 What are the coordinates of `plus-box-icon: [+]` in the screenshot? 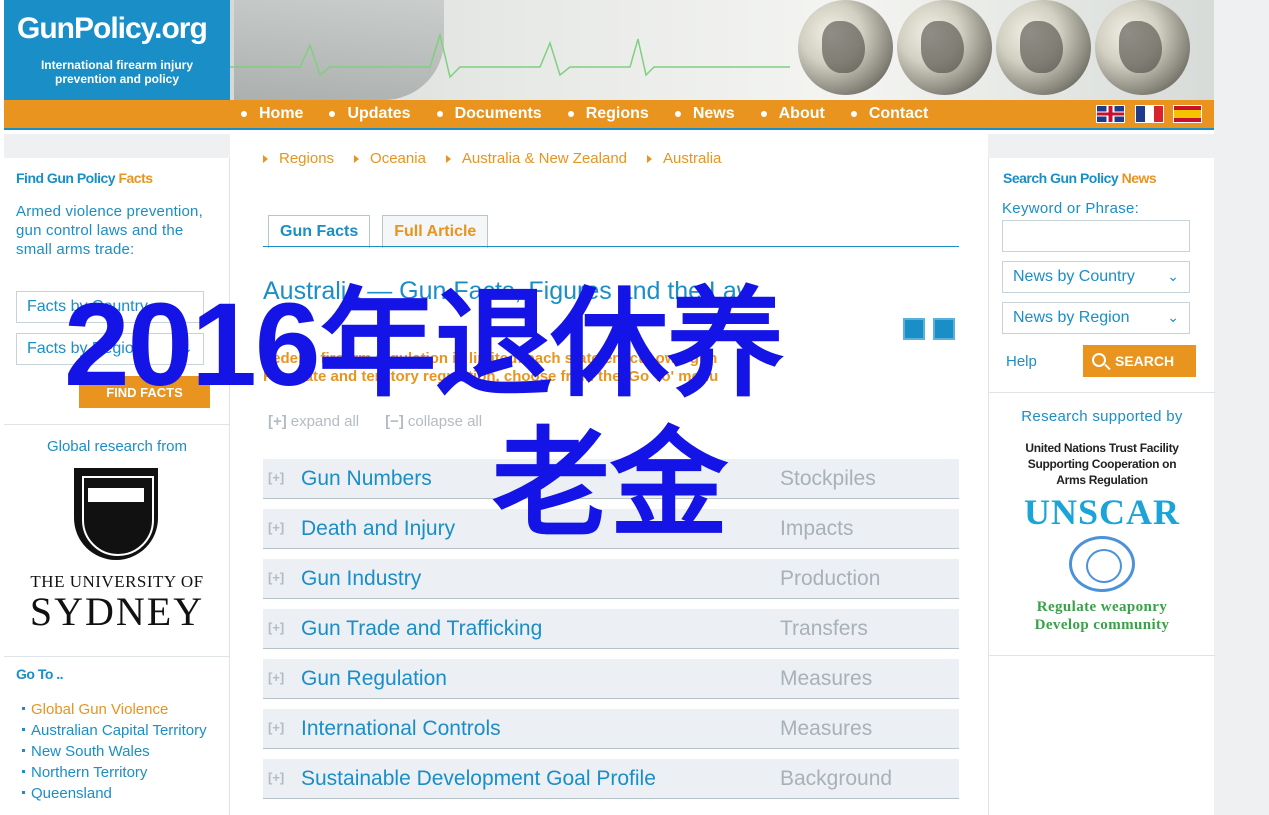 It's located at (277, 421).